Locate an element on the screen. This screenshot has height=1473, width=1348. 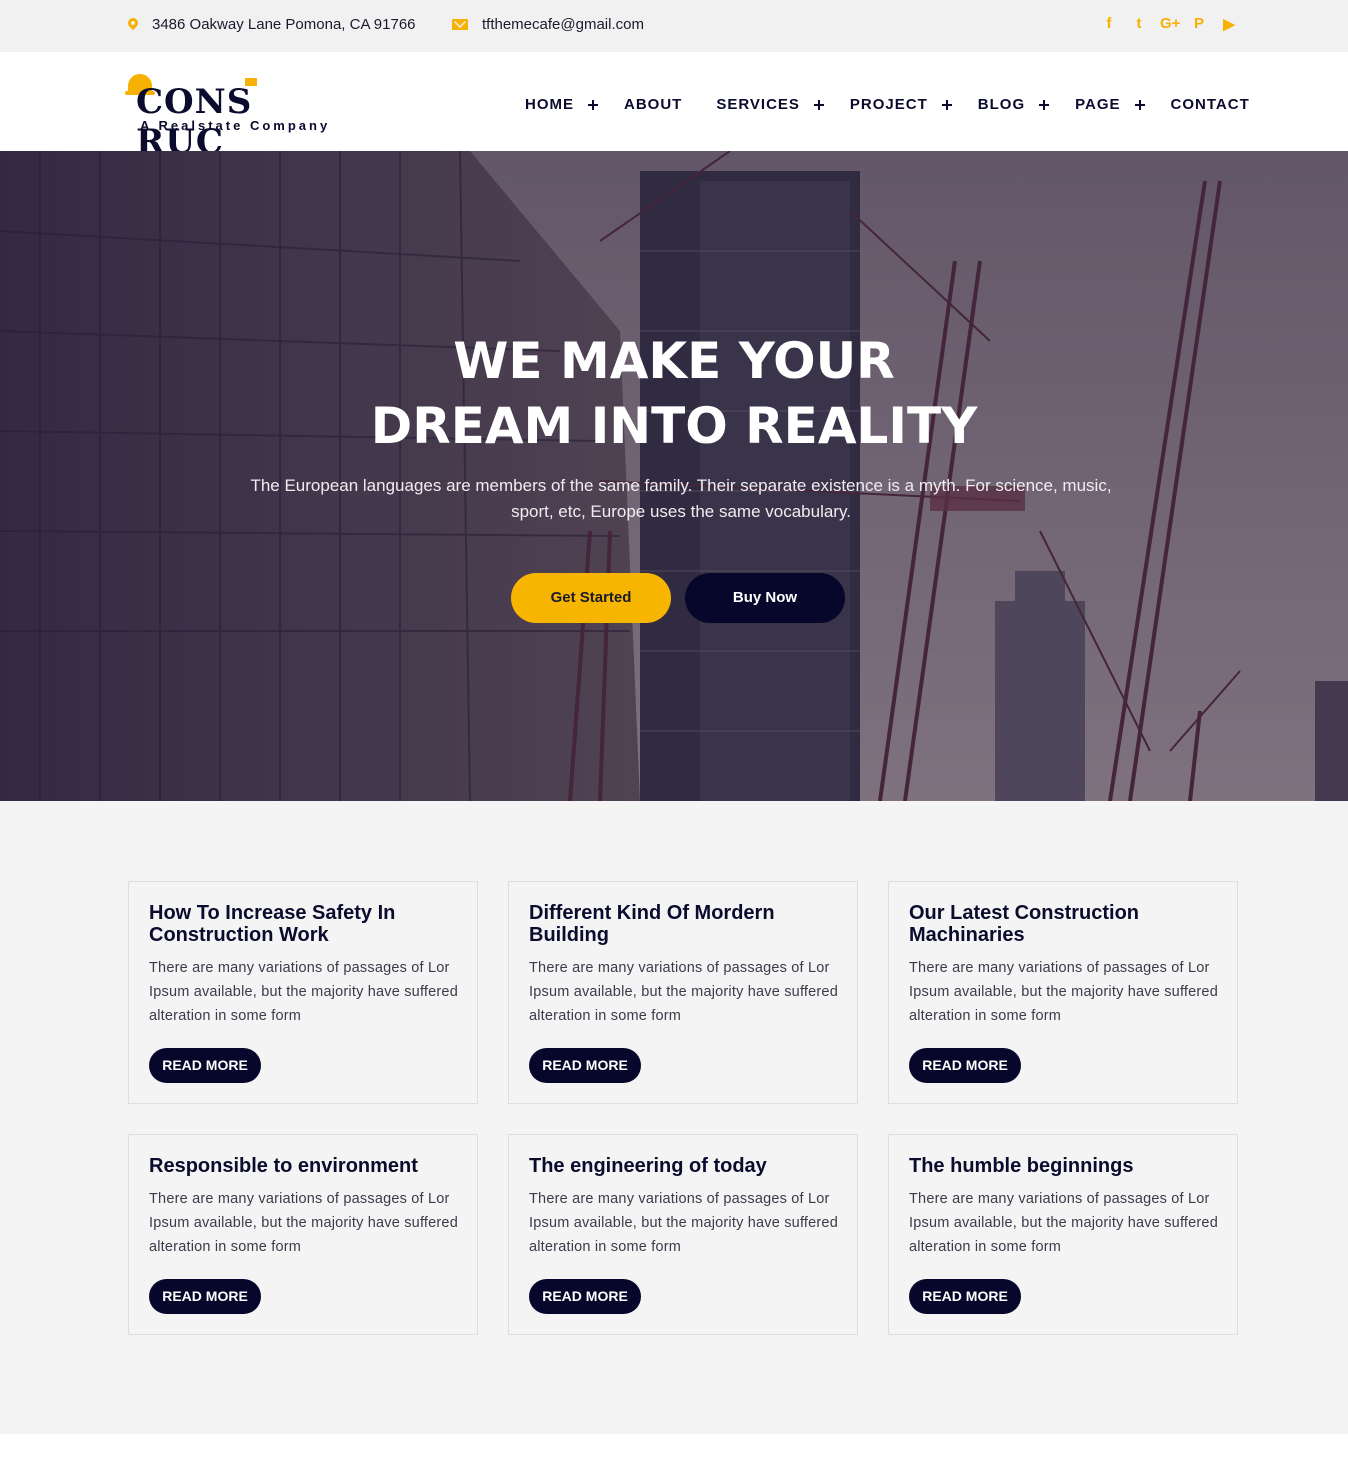
hero-title-line1: WE MAKE YOUR is located at coordinates (674, 361).